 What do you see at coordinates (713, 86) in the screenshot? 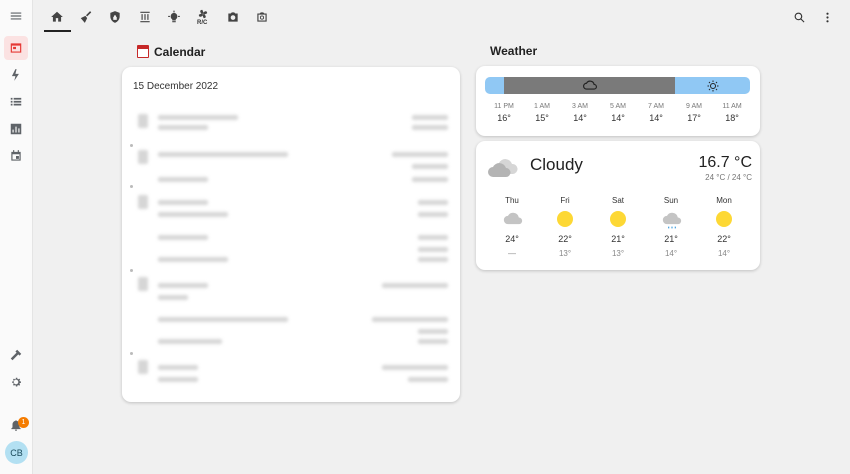
I see `sun-icon` at bounding box center [713, 86].